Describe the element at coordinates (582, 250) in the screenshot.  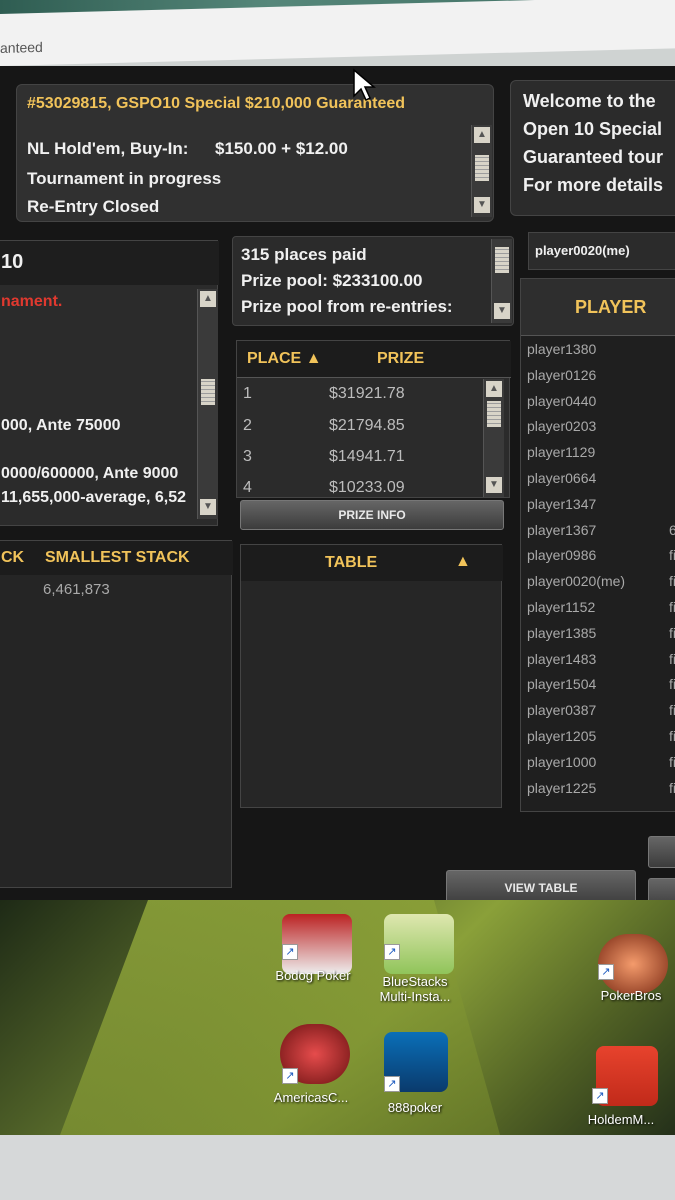
I see `my-player-name: player0020(me)` at that location.